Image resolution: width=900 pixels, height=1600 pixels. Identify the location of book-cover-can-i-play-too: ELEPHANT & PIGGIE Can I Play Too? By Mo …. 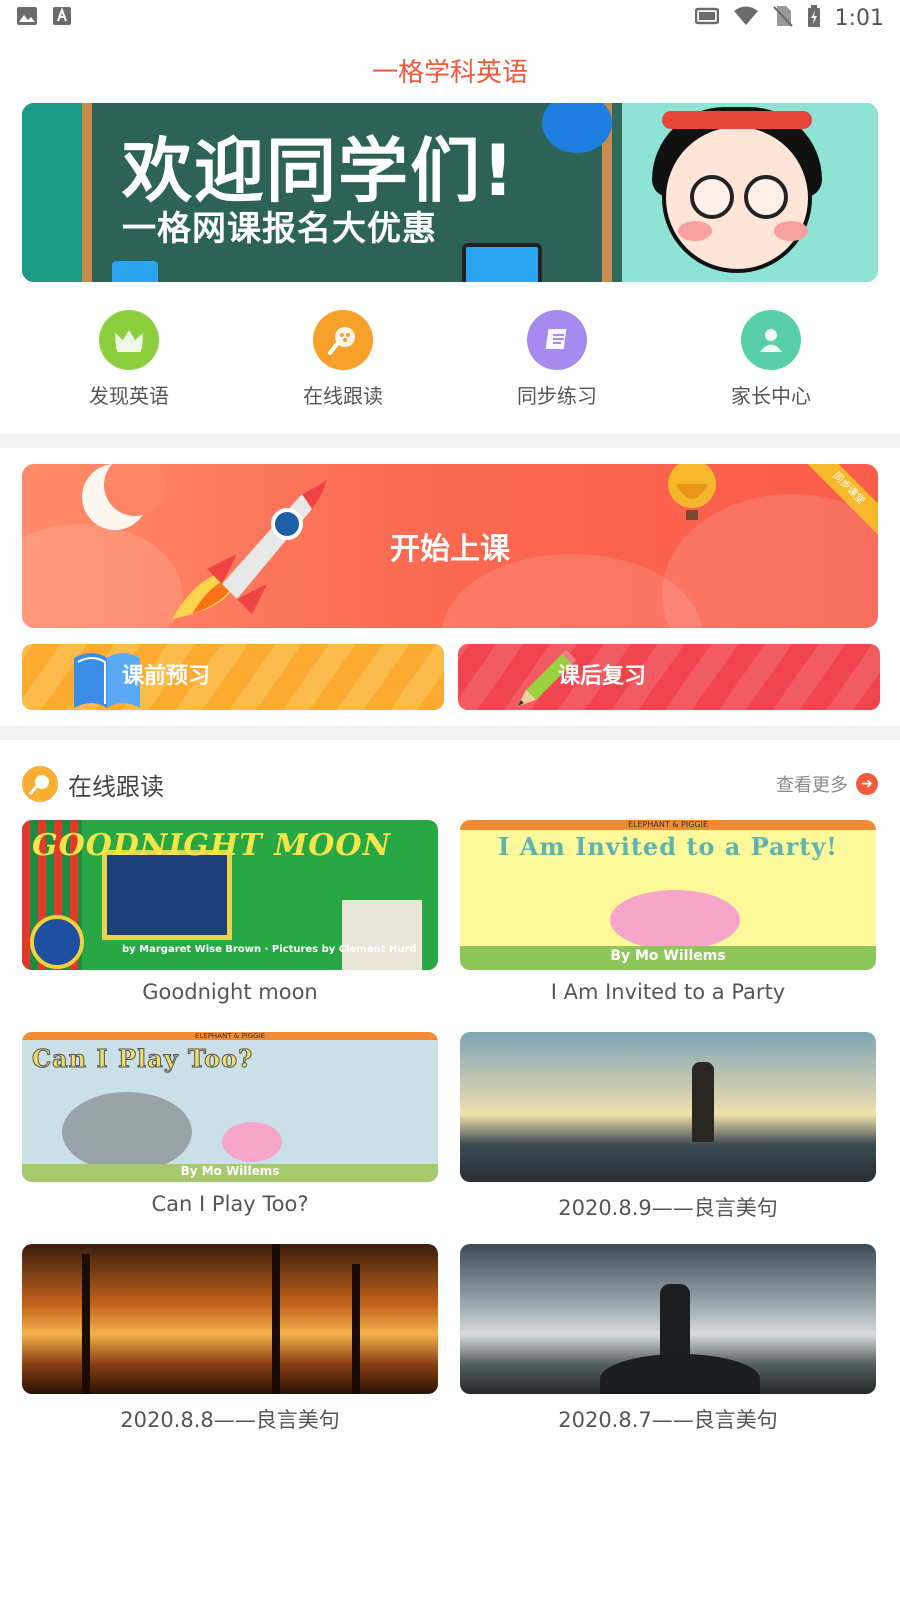
(230, 1107).